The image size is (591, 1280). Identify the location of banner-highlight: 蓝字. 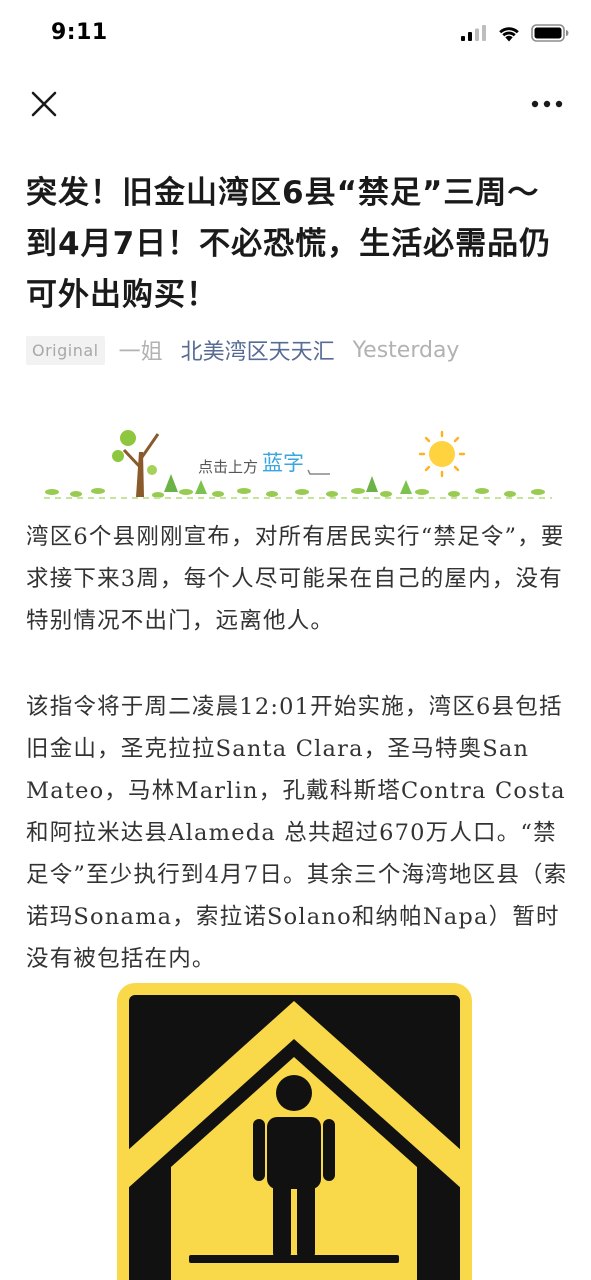
(283, 463).